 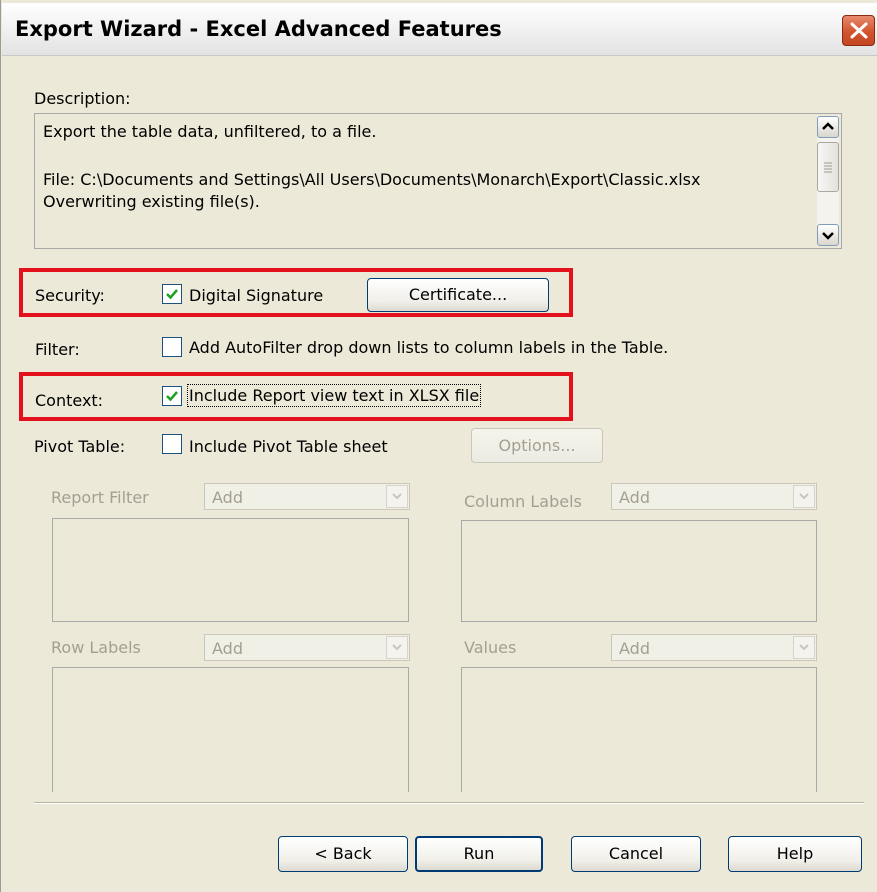 I want to click on include-pivot-table-label: Include Pivot Table sheet, so click(x=288, y=446).